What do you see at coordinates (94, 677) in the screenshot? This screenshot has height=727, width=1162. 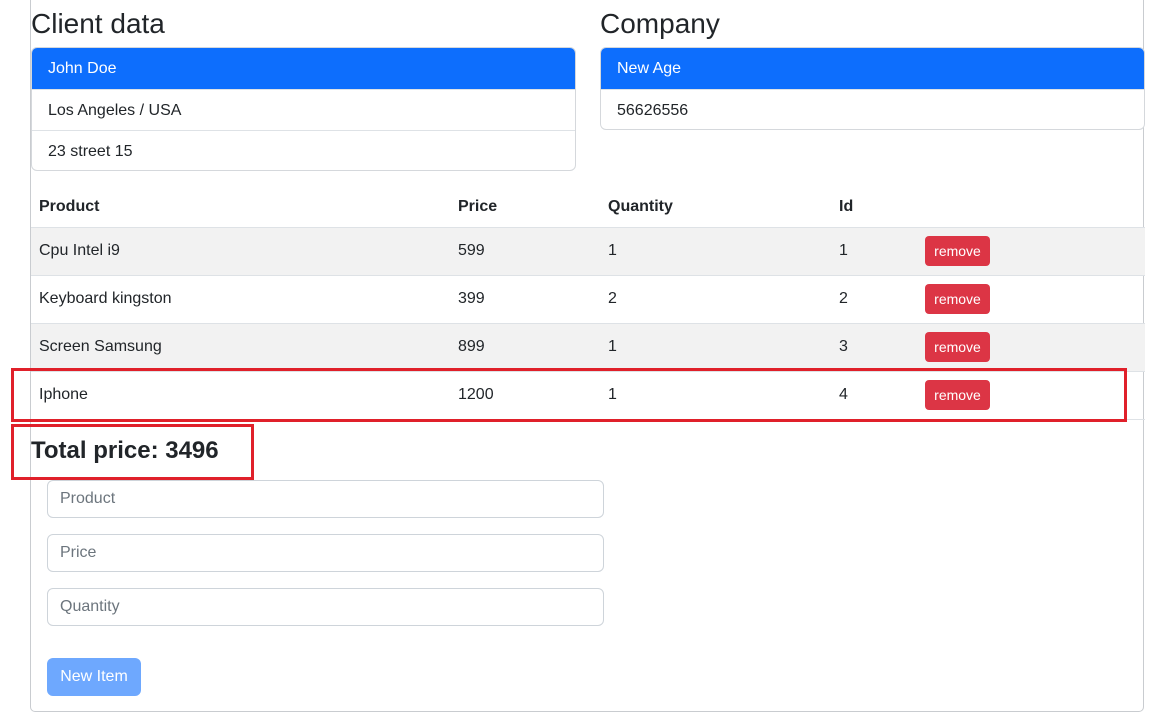 I see `new-item-button: New Item` at bounding box center [94, 677].